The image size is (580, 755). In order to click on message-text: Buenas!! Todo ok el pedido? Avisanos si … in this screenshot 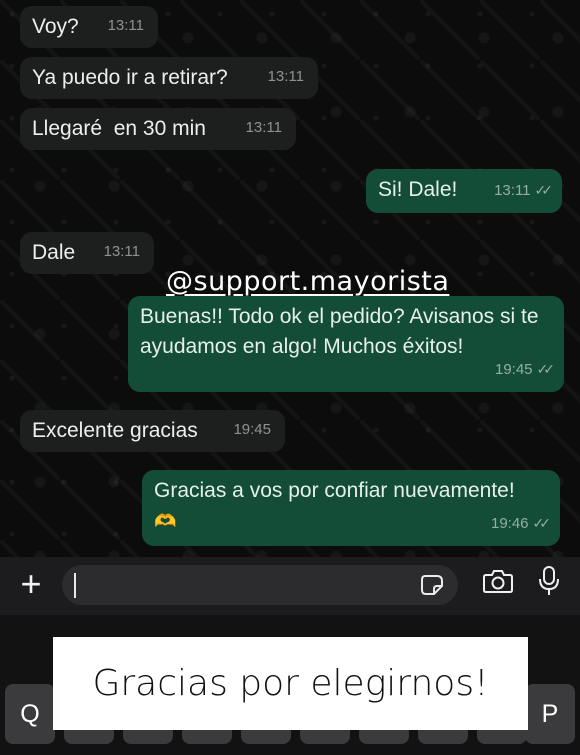, I will do `click(339, 331)`.